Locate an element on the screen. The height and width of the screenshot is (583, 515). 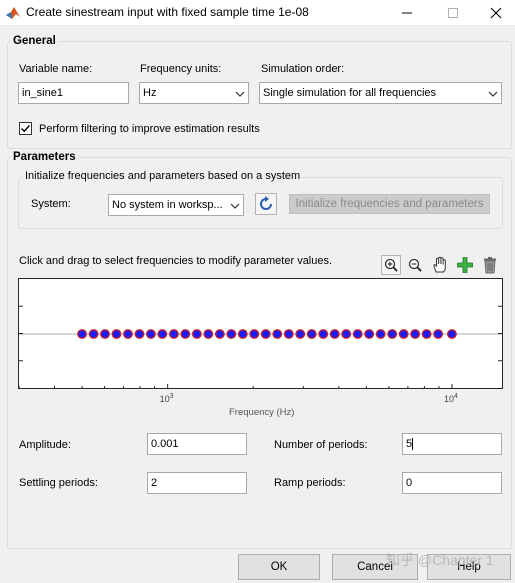
general-group-title: General is located at coordinates (34, 41).